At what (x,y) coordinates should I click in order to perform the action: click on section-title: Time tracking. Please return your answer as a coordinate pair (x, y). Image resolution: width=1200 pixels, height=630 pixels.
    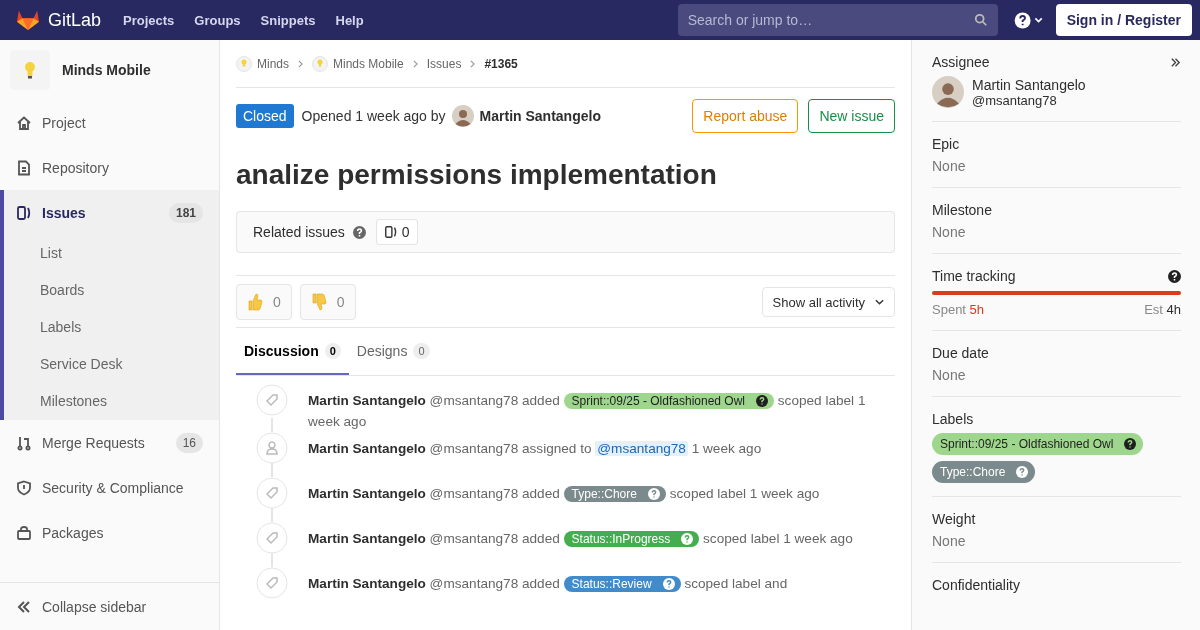
    Looking at the image, I should click on (974, 276).